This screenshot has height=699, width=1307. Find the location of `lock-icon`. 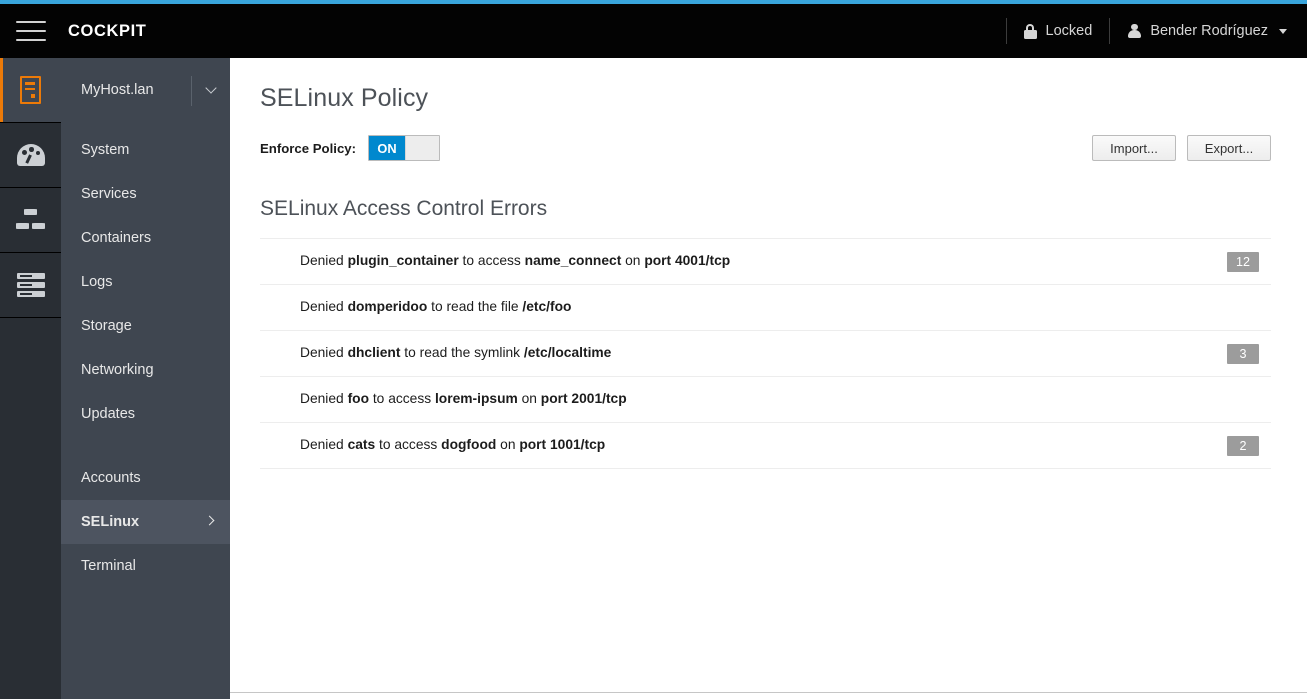

lock-icon is located at coordinates (1030, 31).